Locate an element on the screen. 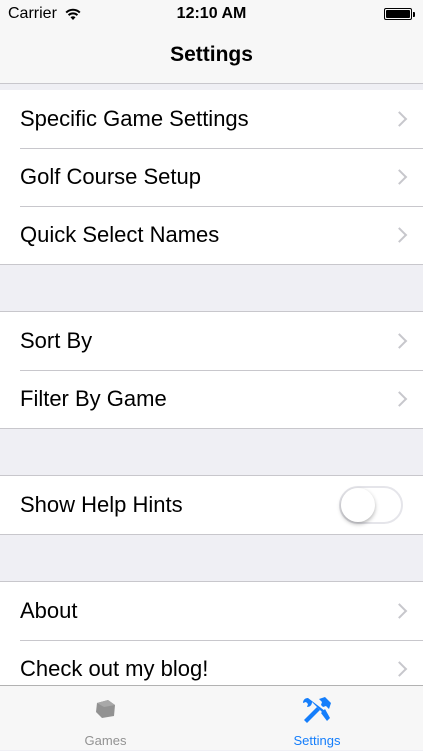  battery-tip is located at coordinates (414, 14).